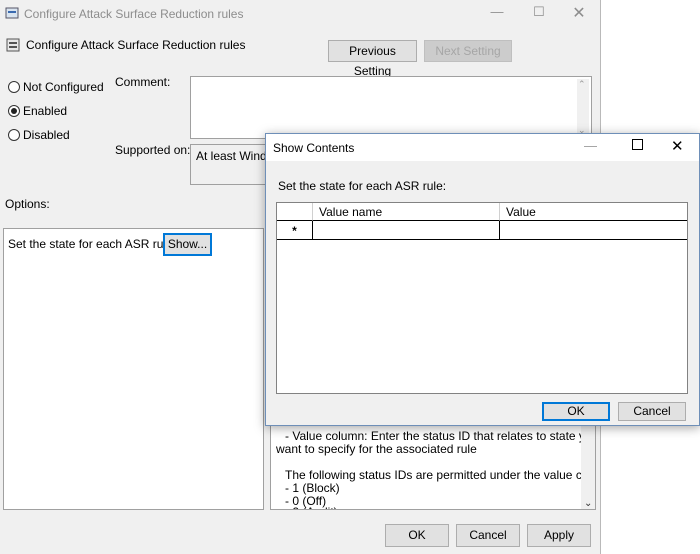 Image resolution: width=700 pixels, height=554 pixels. What do you see at coordinates (311, 507) in the screenshot?
I see `help-text-line: - 2 (Audit)` at bounding box center [311, 507].